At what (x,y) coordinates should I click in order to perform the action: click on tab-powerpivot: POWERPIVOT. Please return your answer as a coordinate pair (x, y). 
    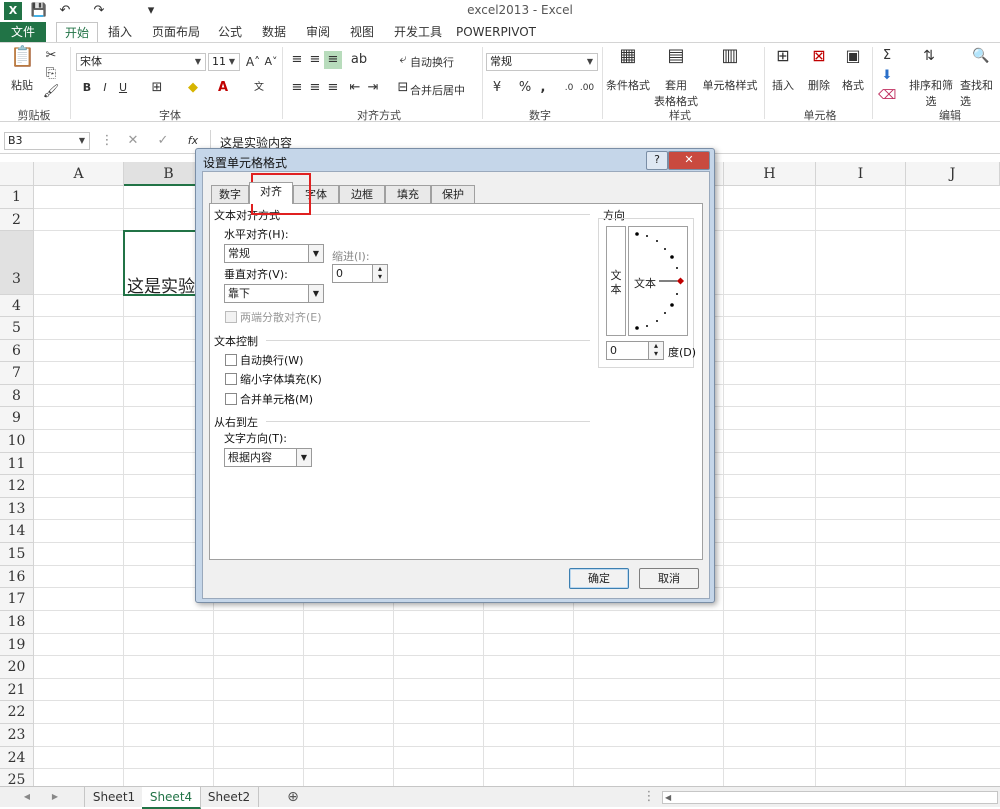
    Looking at the image, I should click on (496, 32).